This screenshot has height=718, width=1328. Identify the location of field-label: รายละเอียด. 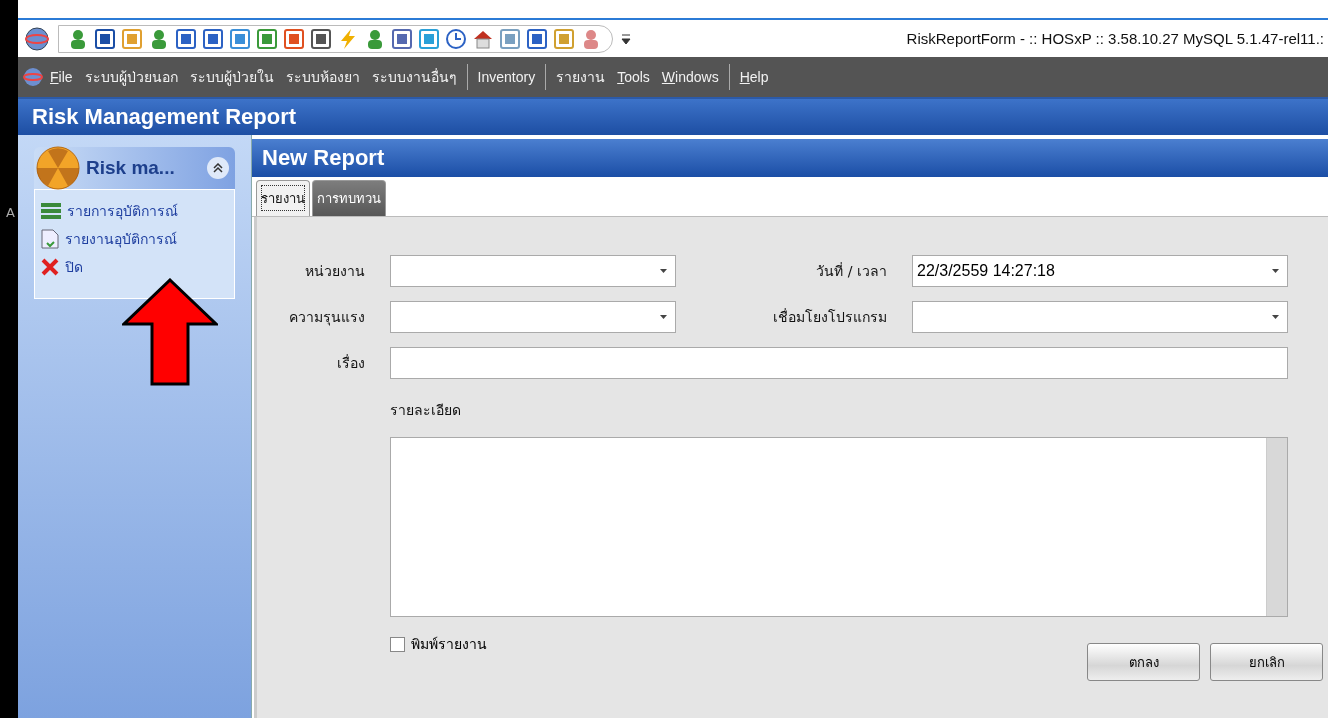
(426, 410).